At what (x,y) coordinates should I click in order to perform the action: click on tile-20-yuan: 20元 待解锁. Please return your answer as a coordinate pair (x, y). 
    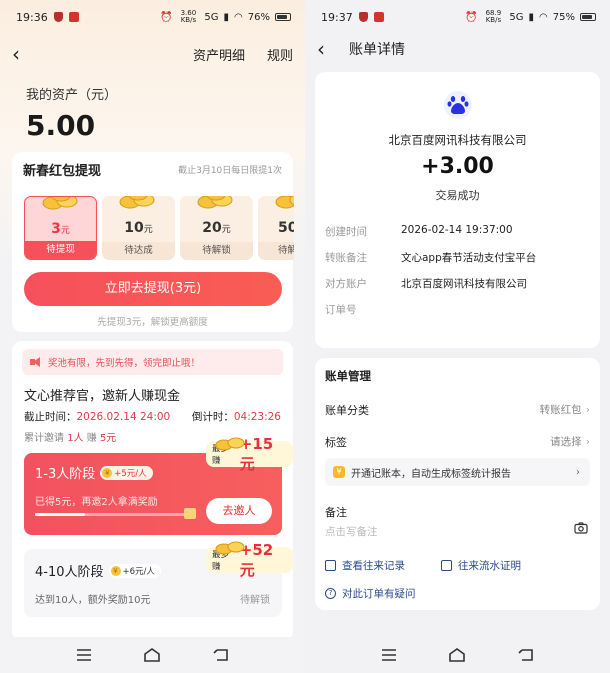
    Looking at the image, I should click on (216, 228).